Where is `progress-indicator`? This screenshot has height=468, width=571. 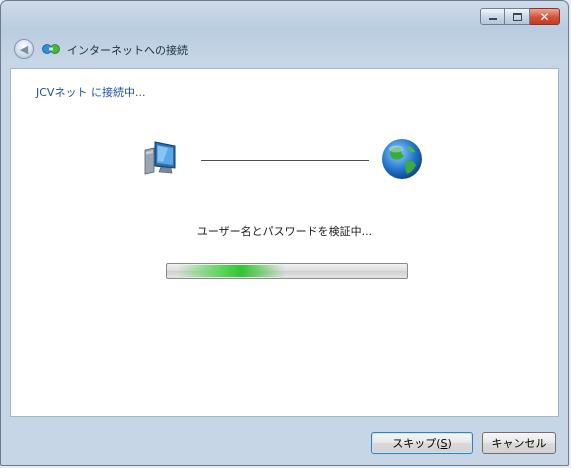
progress-indicator is located at coordinates (231, 271).